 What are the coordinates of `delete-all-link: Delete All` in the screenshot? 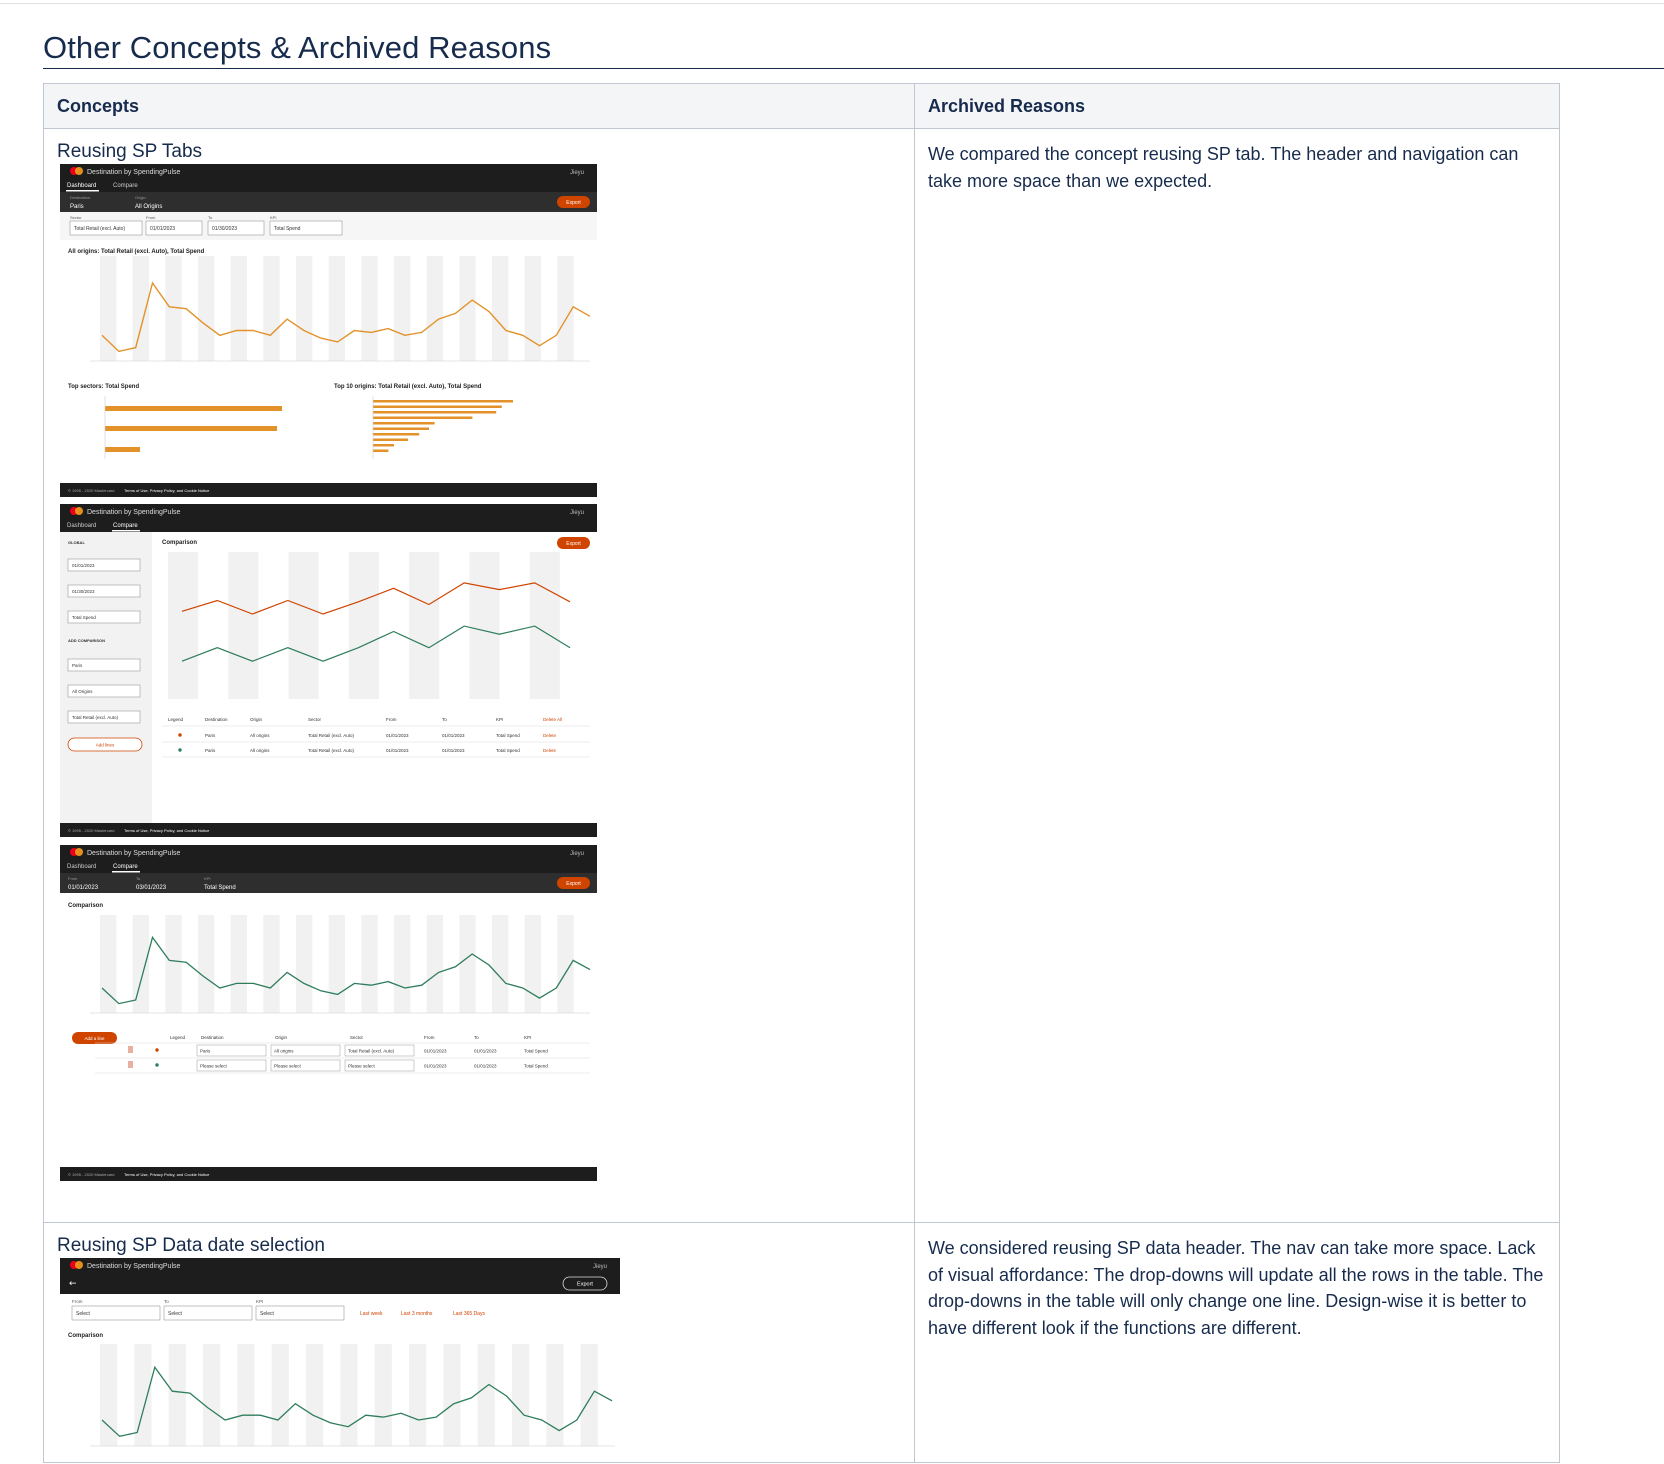 It's located at (552, 719).